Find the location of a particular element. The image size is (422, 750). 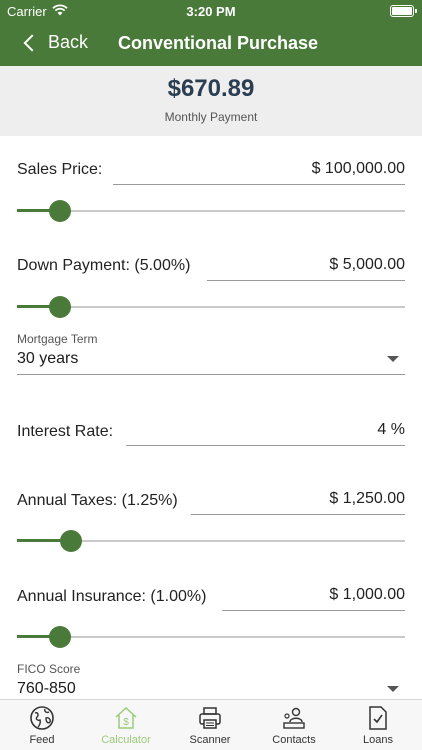

tab-contacts-label: Contacts is located at coordinates (294, 740).